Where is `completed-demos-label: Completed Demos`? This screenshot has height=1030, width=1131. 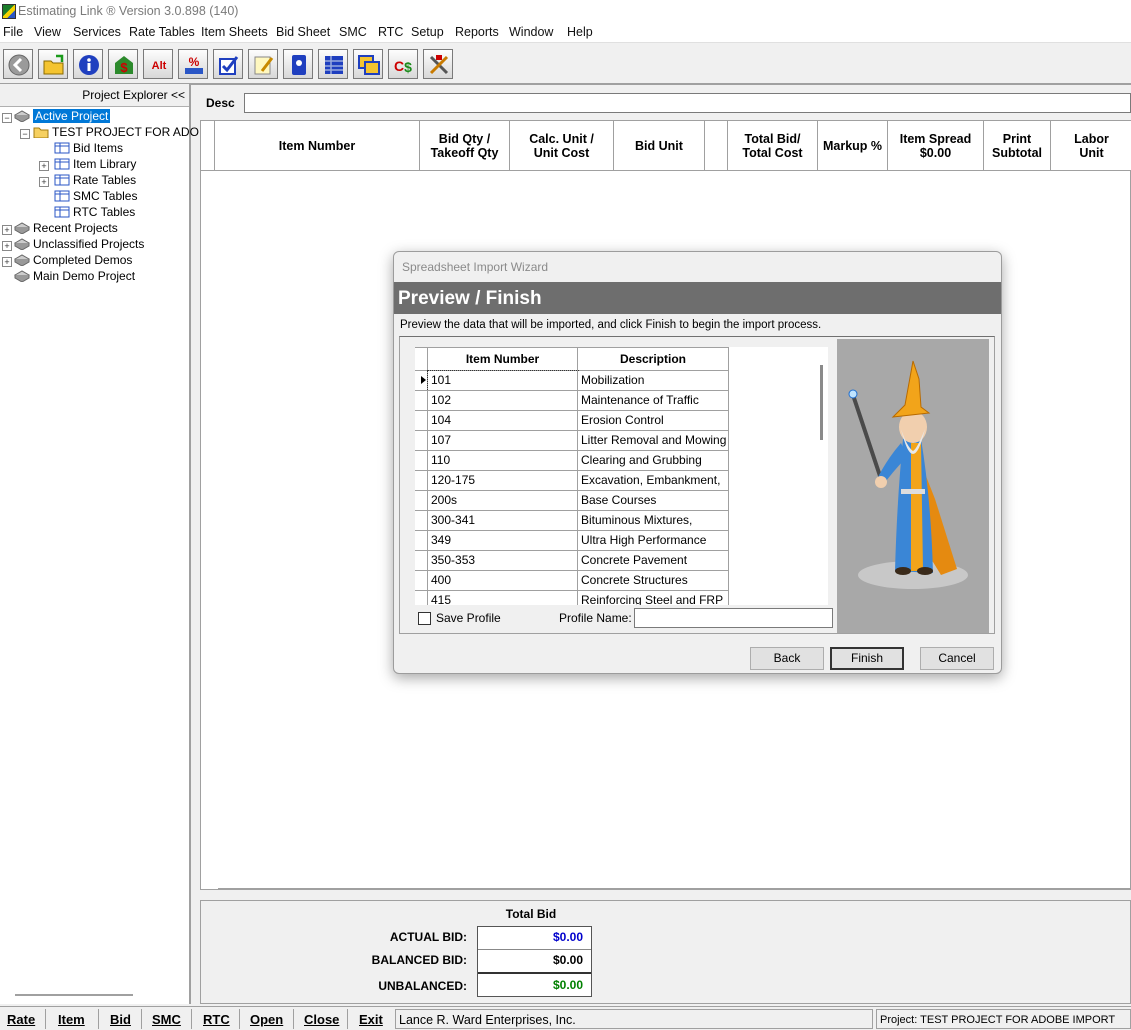
completed-demos-label: Completed Demos is located at coordinates (82, 260).